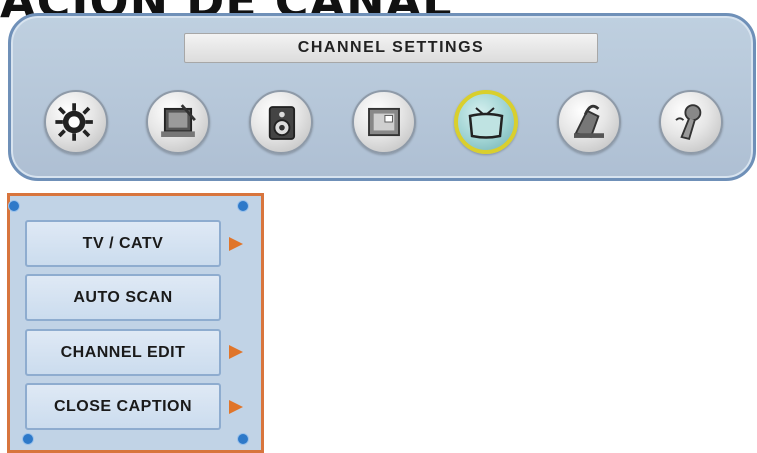 This screenshot has height=453, width=757. I want to click on picture-settings-icon, so click(76, 122).